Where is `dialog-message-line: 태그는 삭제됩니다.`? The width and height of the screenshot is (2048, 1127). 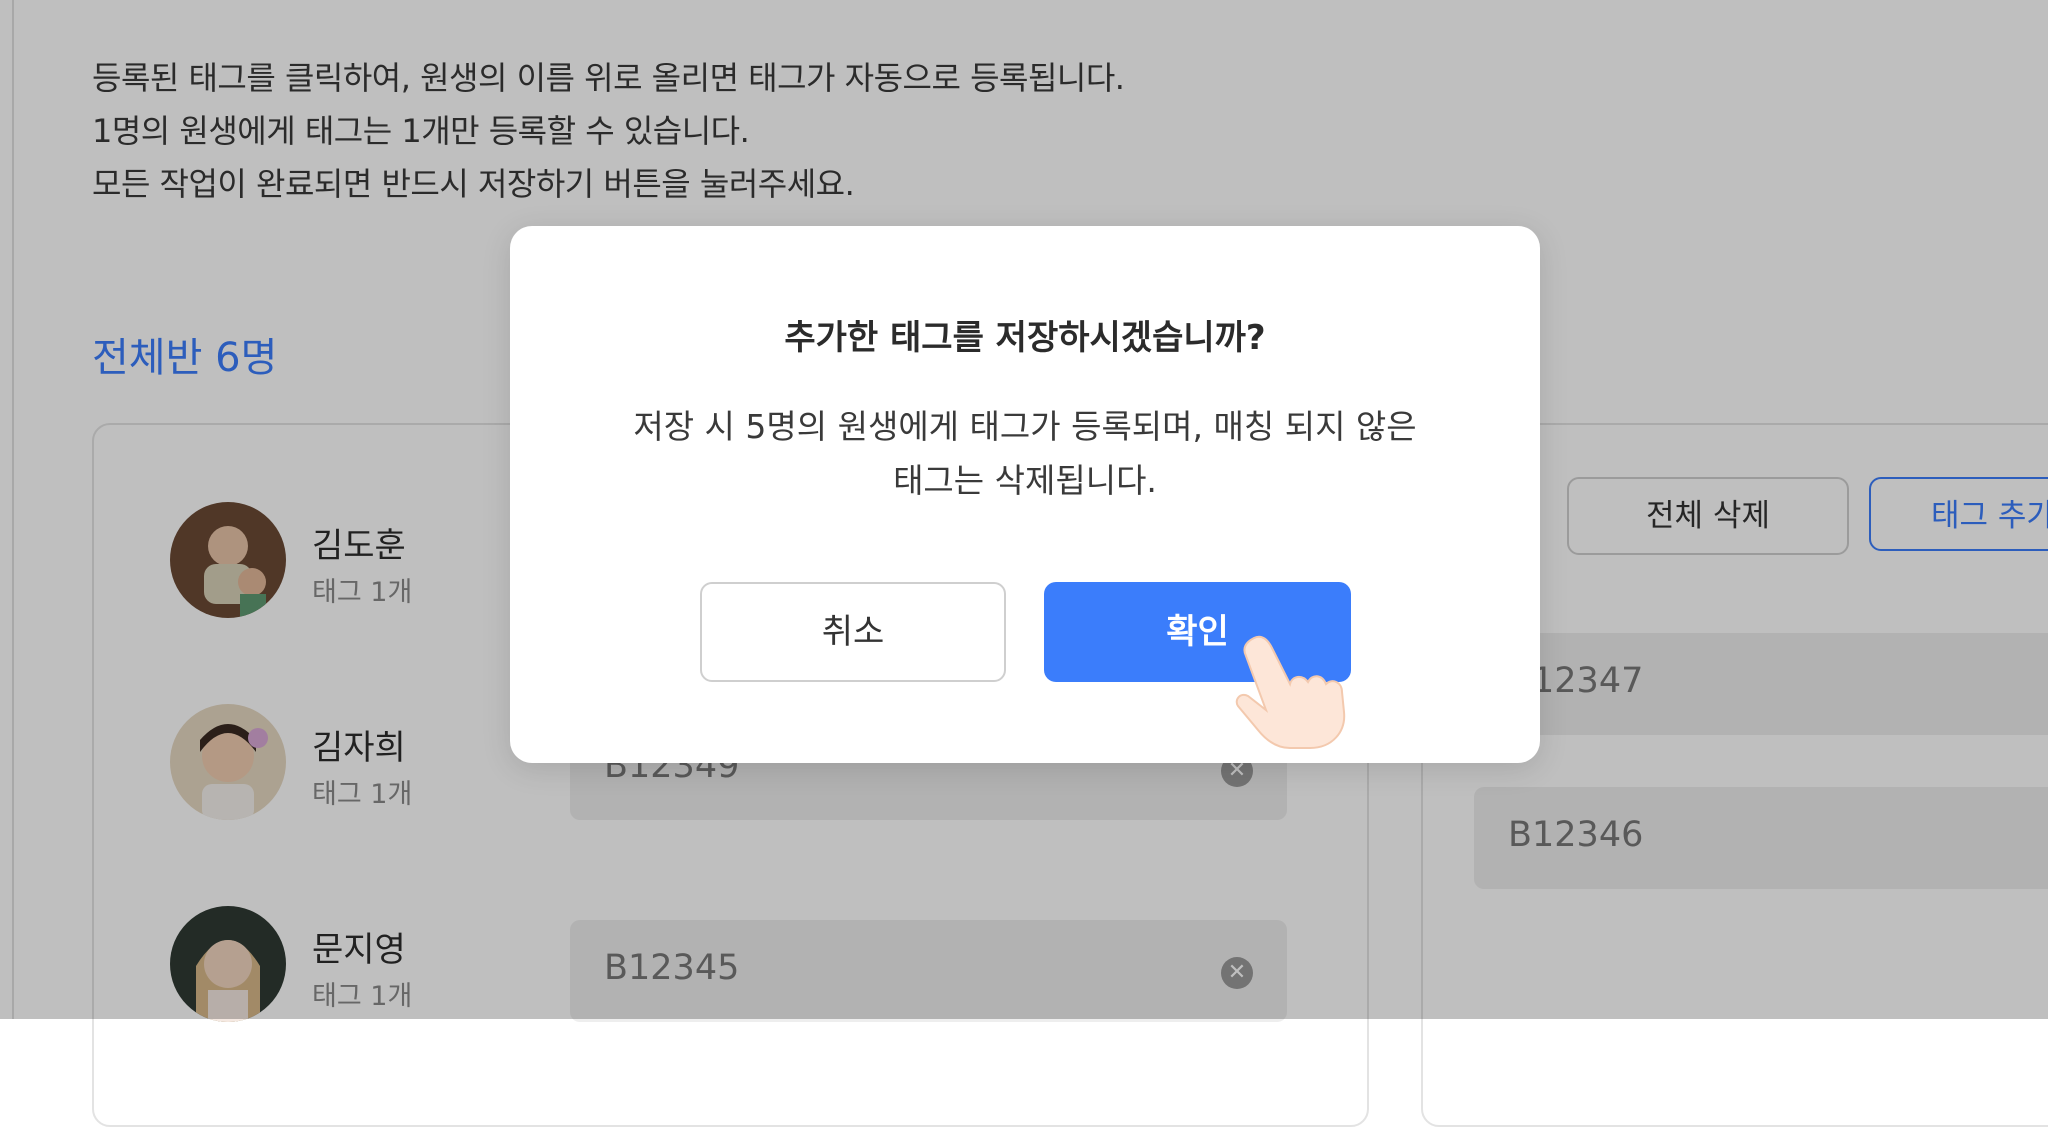
dialog-message-line: 태그는 삭제됩니다. is located at coordinates (1025, 480).